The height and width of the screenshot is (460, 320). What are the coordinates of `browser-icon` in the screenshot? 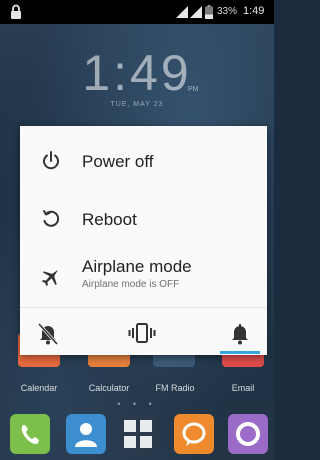 It's located at (248, 434).